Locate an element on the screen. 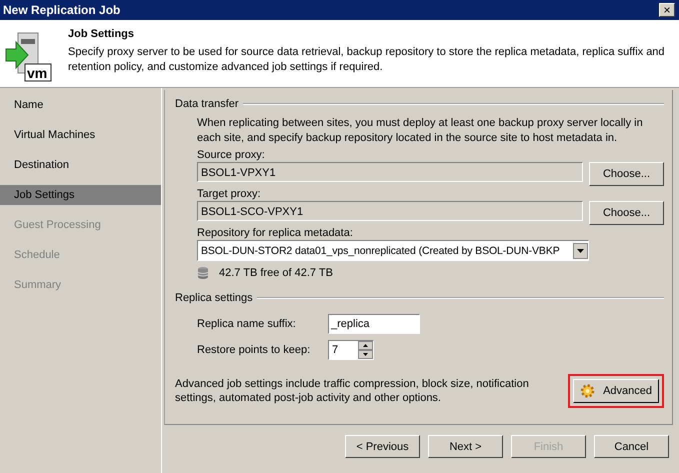  sidebar-item: Destination is located at coordinates (80, 165).